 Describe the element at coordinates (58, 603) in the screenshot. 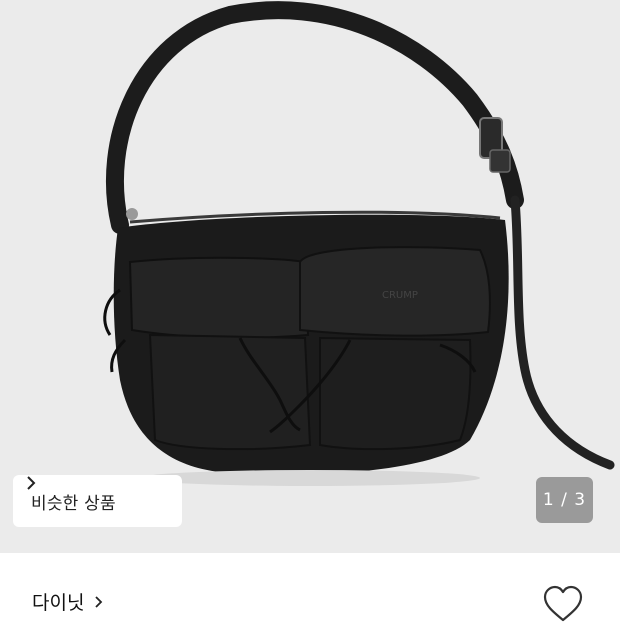

I see `brand-name: 다이닛` at that location.